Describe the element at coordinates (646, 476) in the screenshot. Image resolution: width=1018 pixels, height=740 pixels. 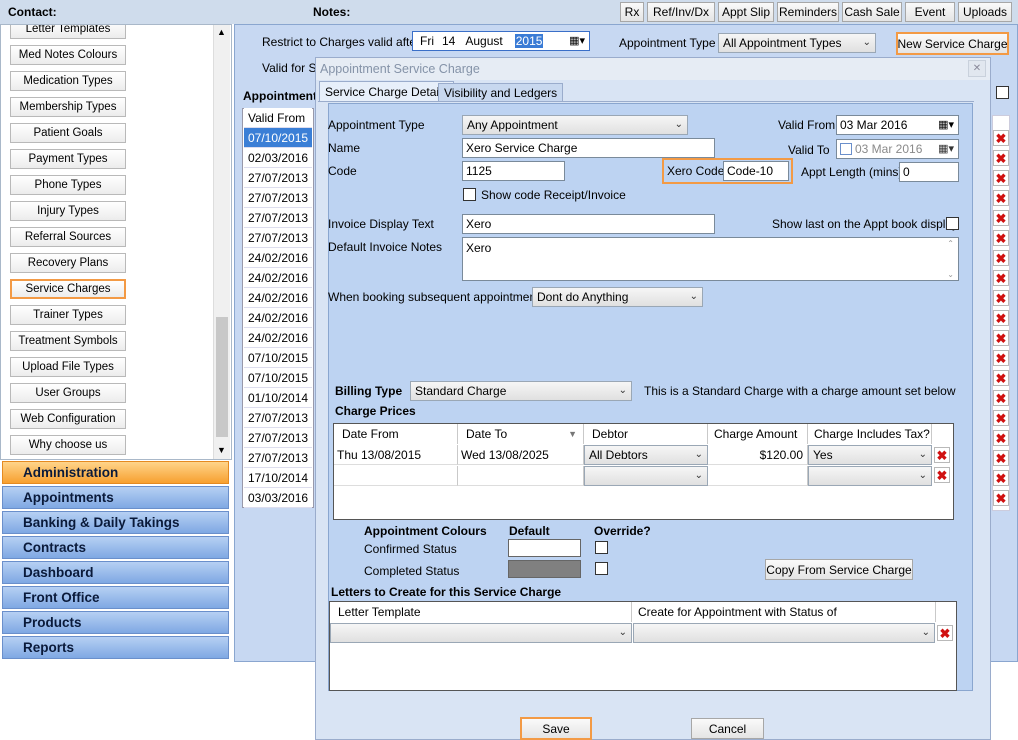
I see `new-price-debtor-select: ⌄` at that location.